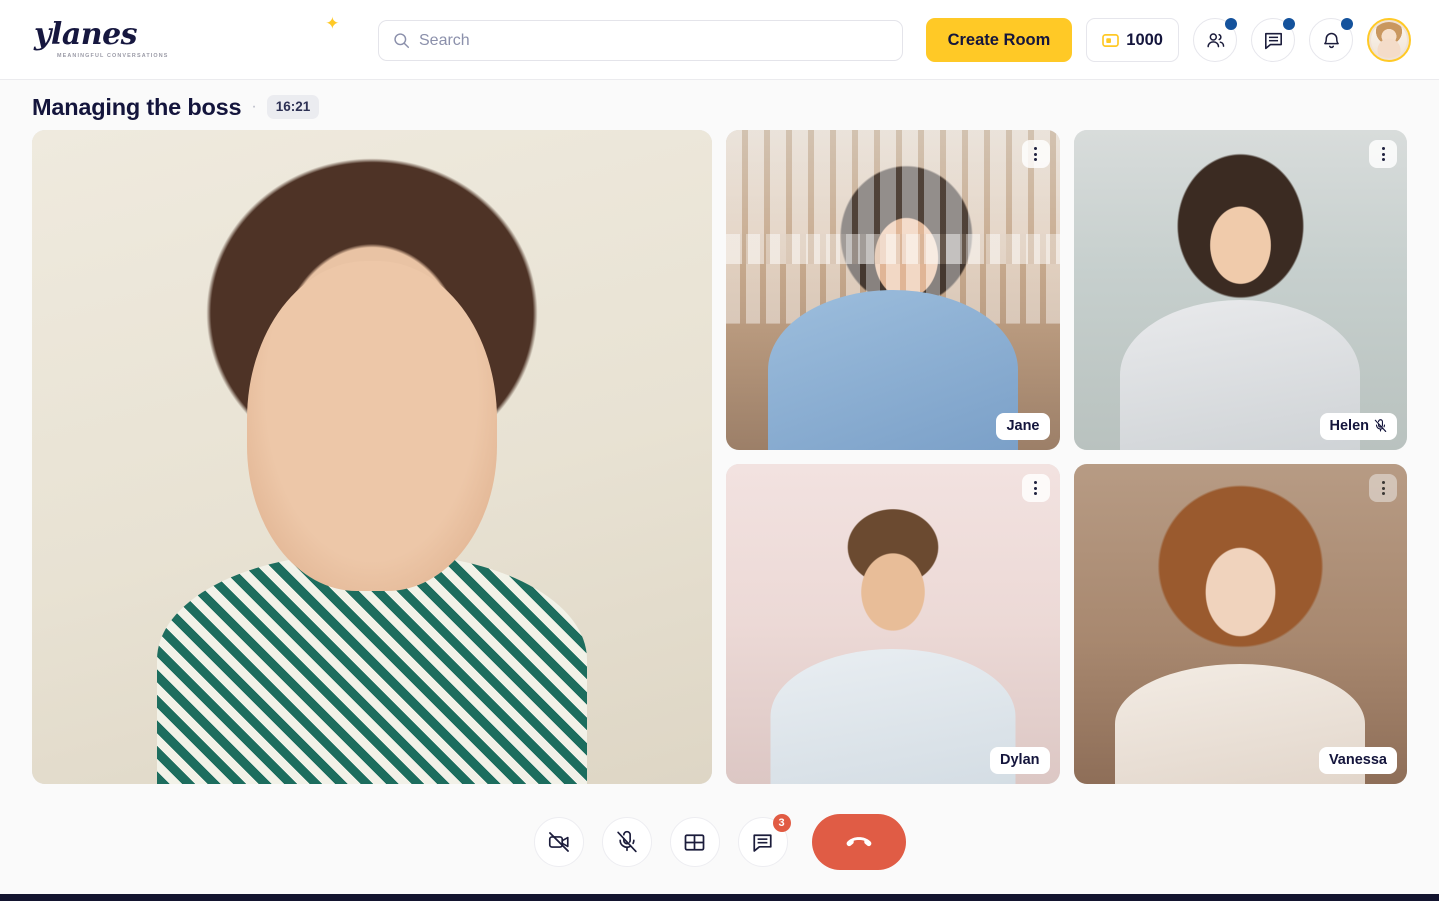 The image size is (1439, 901). I want to click on name-tag-helen: Helen, so click(1358, 426).